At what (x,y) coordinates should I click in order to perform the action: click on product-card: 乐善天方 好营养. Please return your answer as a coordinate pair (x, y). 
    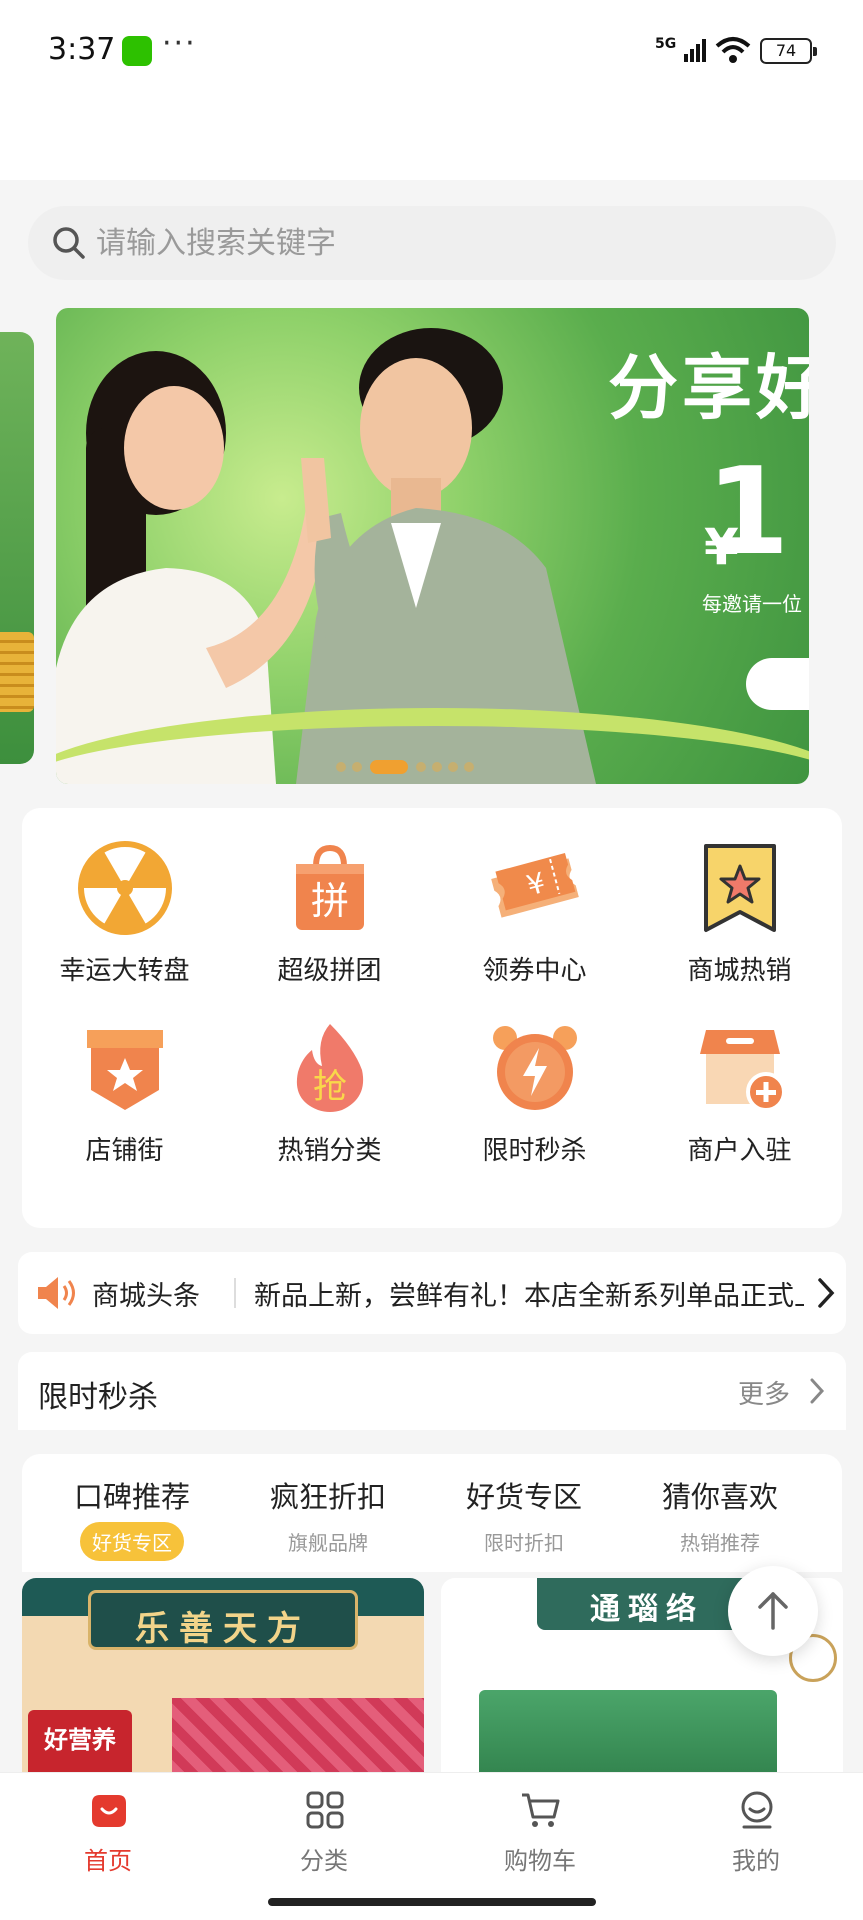
    Looking at the image, I should click on (223, 1678).